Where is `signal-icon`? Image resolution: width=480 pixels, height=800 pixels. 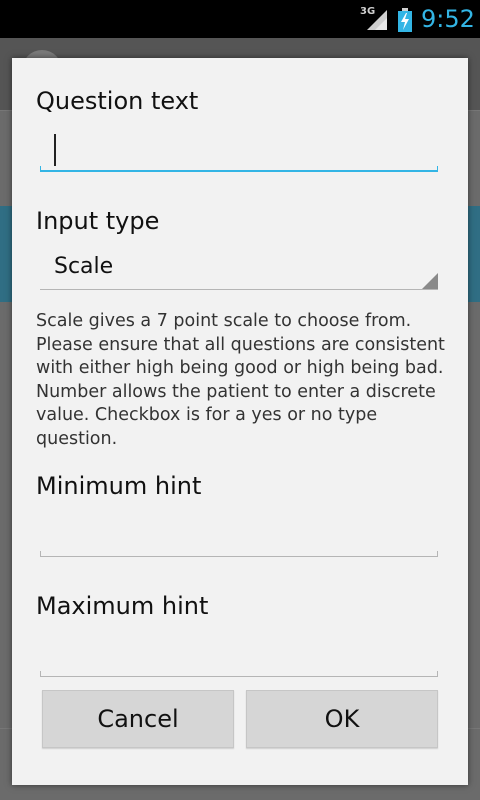
signal-icon is located at coordinates (377, 20).